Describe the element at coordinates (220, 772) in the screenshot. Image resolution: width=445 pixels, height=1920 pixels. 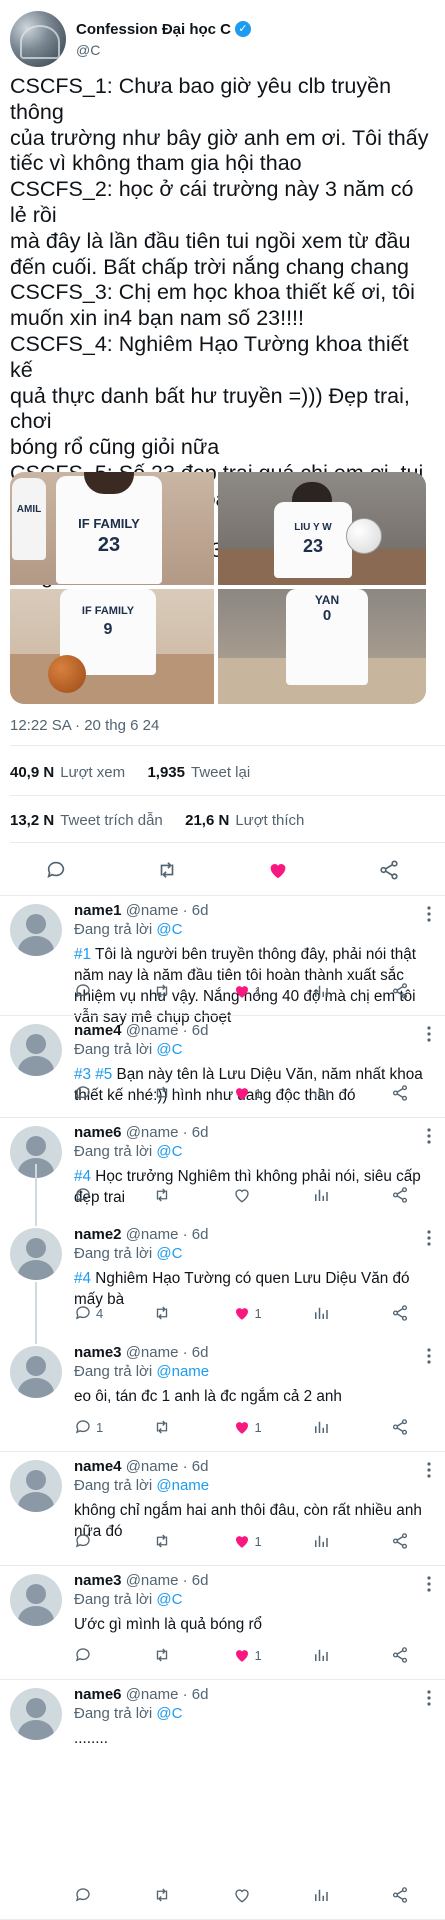
I see `retweets-label: Tweet lại` at that location.